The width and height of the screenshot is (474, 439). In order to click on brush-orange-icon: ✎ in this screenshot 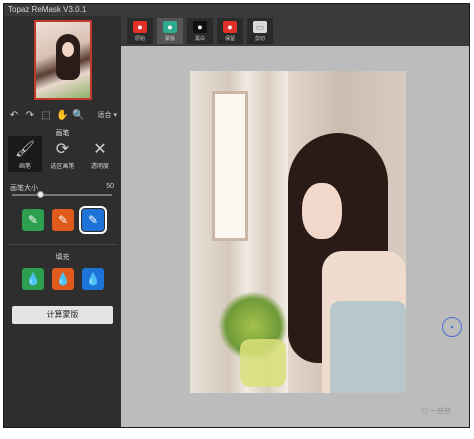, I will do `click(63, 220)`.